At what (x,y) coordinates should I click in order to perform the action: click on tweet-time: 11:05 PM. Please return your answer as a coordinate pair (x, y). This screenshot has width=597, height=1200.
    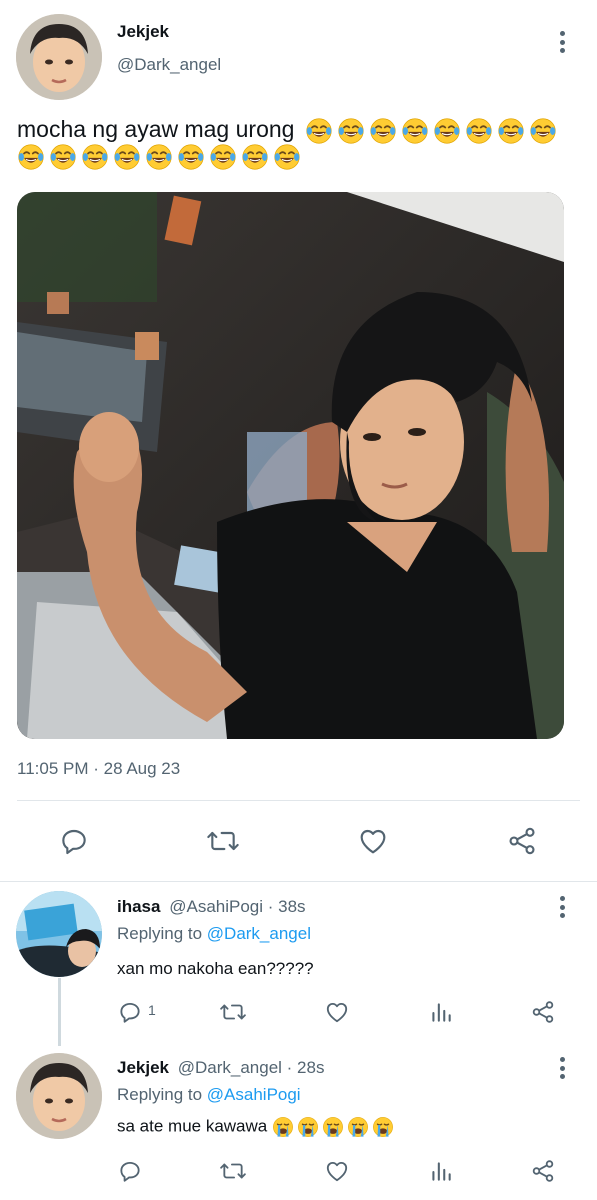
    Looking at the image, I should click on (53, 768).